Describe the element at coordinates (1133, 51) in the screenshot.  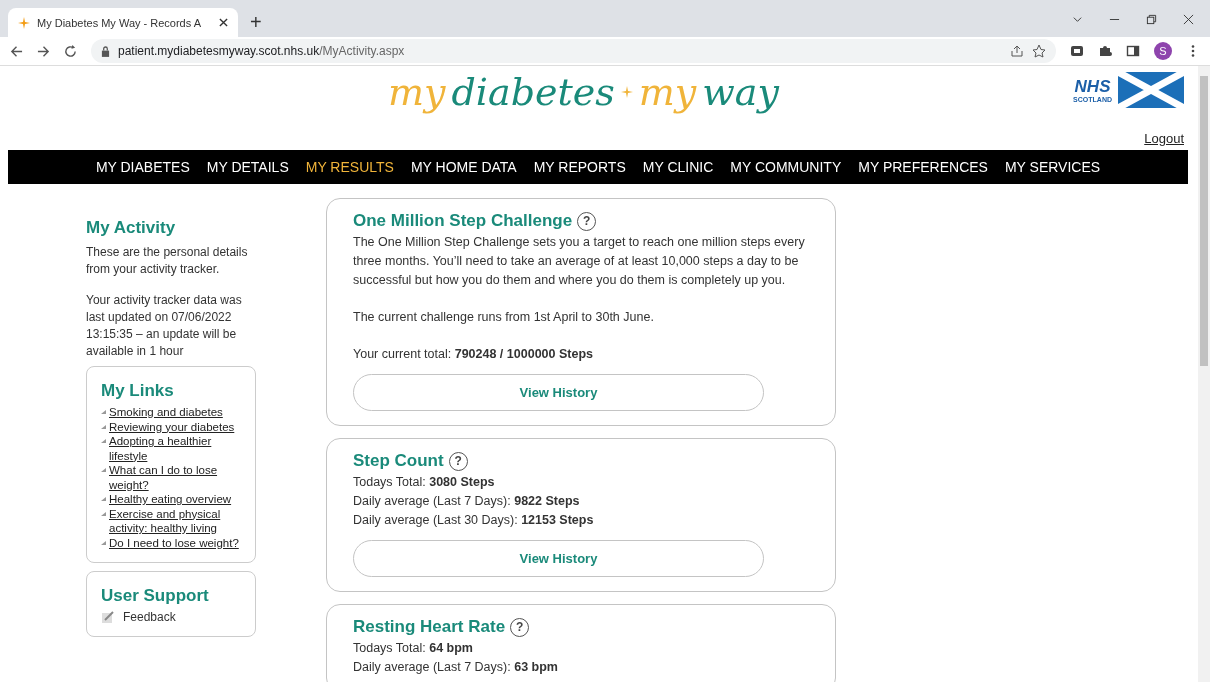
I see `side-panel-icon` at that location.